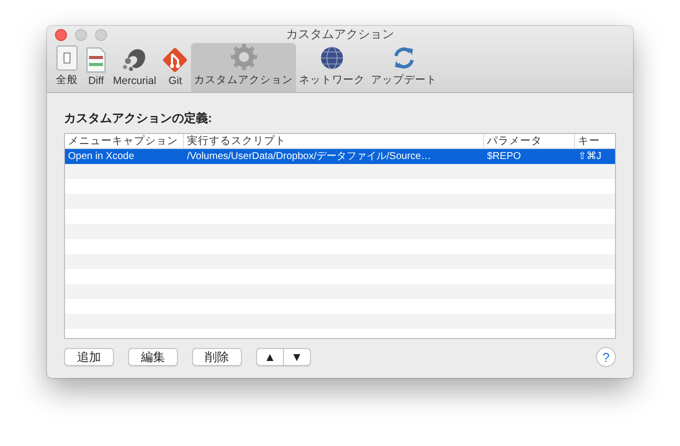 Image resolution: width=680 pixels, height=446 pixels. I want to click on action-button: 編集, so click(153, 357).